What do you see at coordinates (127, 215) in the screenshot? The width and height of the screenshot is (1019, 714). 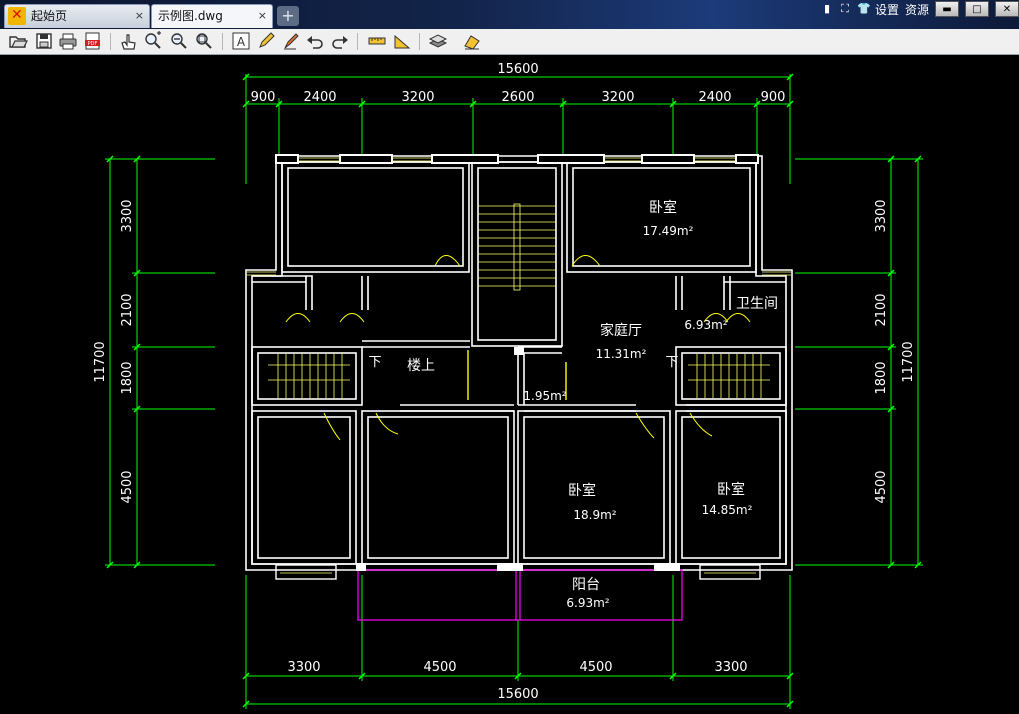 I see `dim-left-0: 3300` at bounding box center [127, 215].